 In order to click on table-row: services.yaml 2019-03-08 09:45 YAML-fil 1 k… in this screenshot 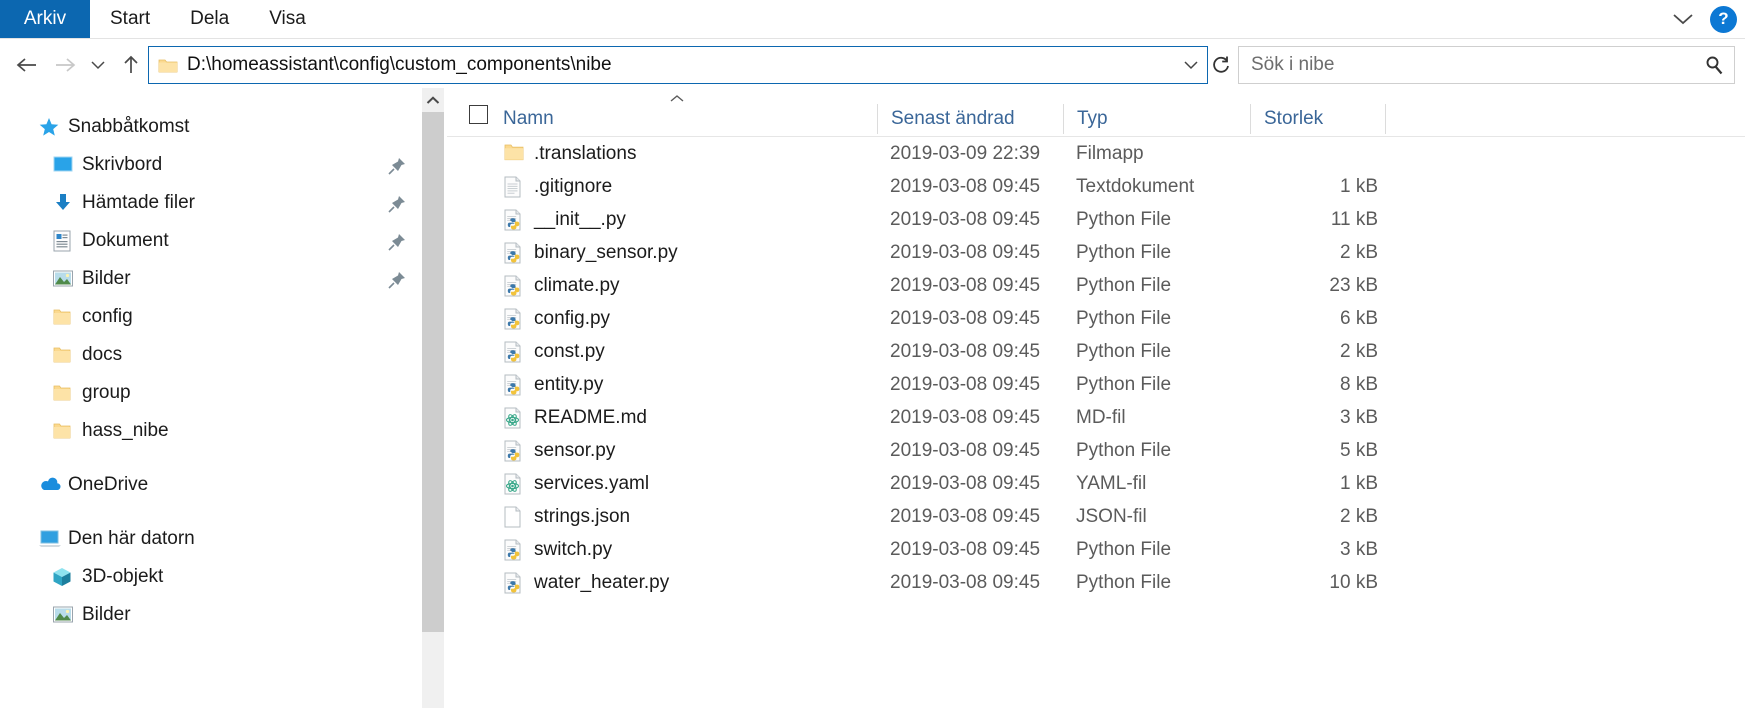, I will do `click(1096, 483)`.